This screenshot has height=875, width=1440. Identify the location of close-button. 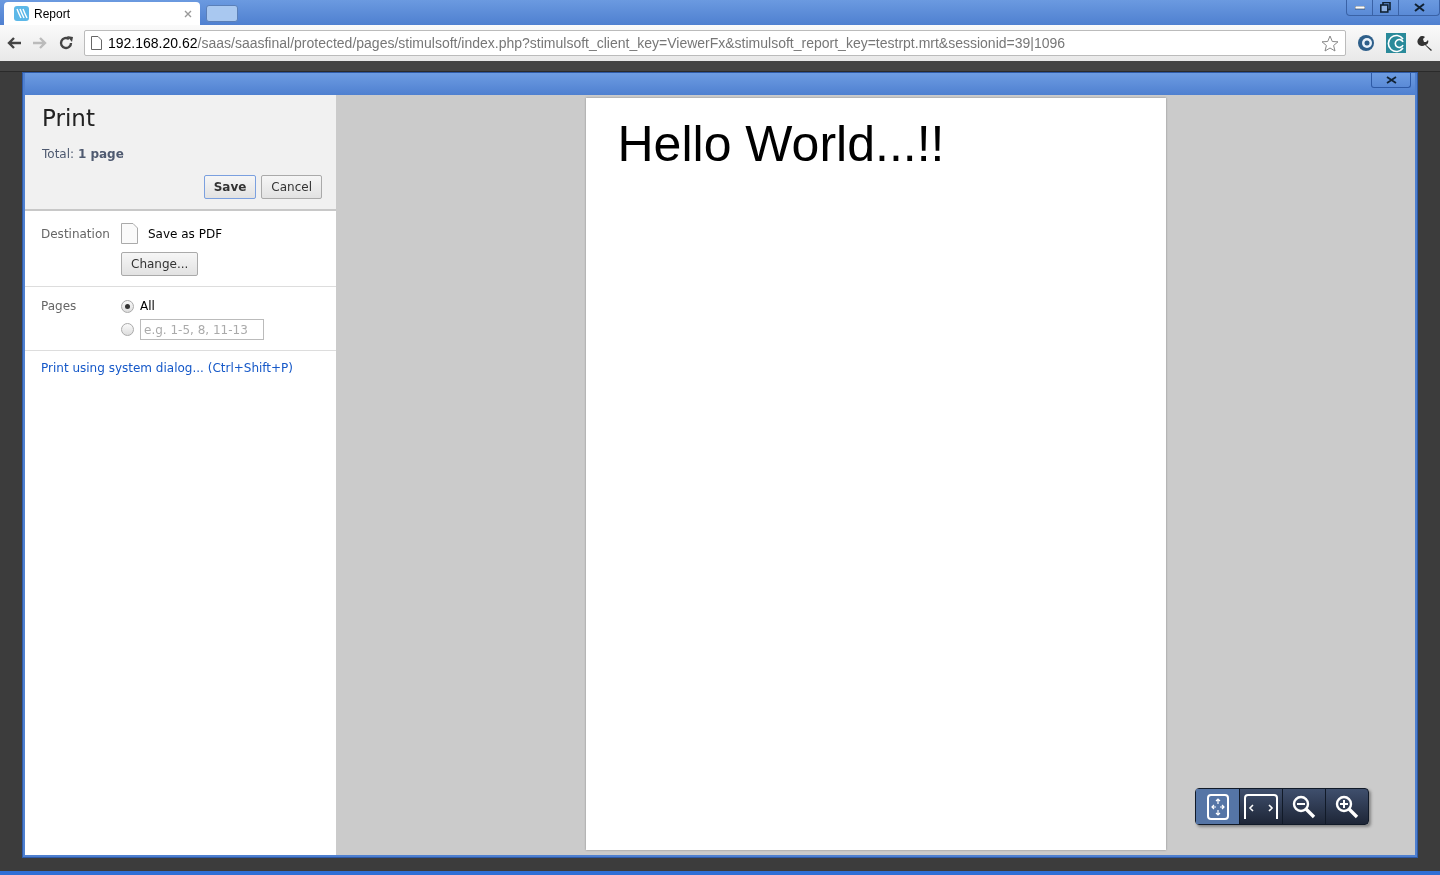
(1391, 80).